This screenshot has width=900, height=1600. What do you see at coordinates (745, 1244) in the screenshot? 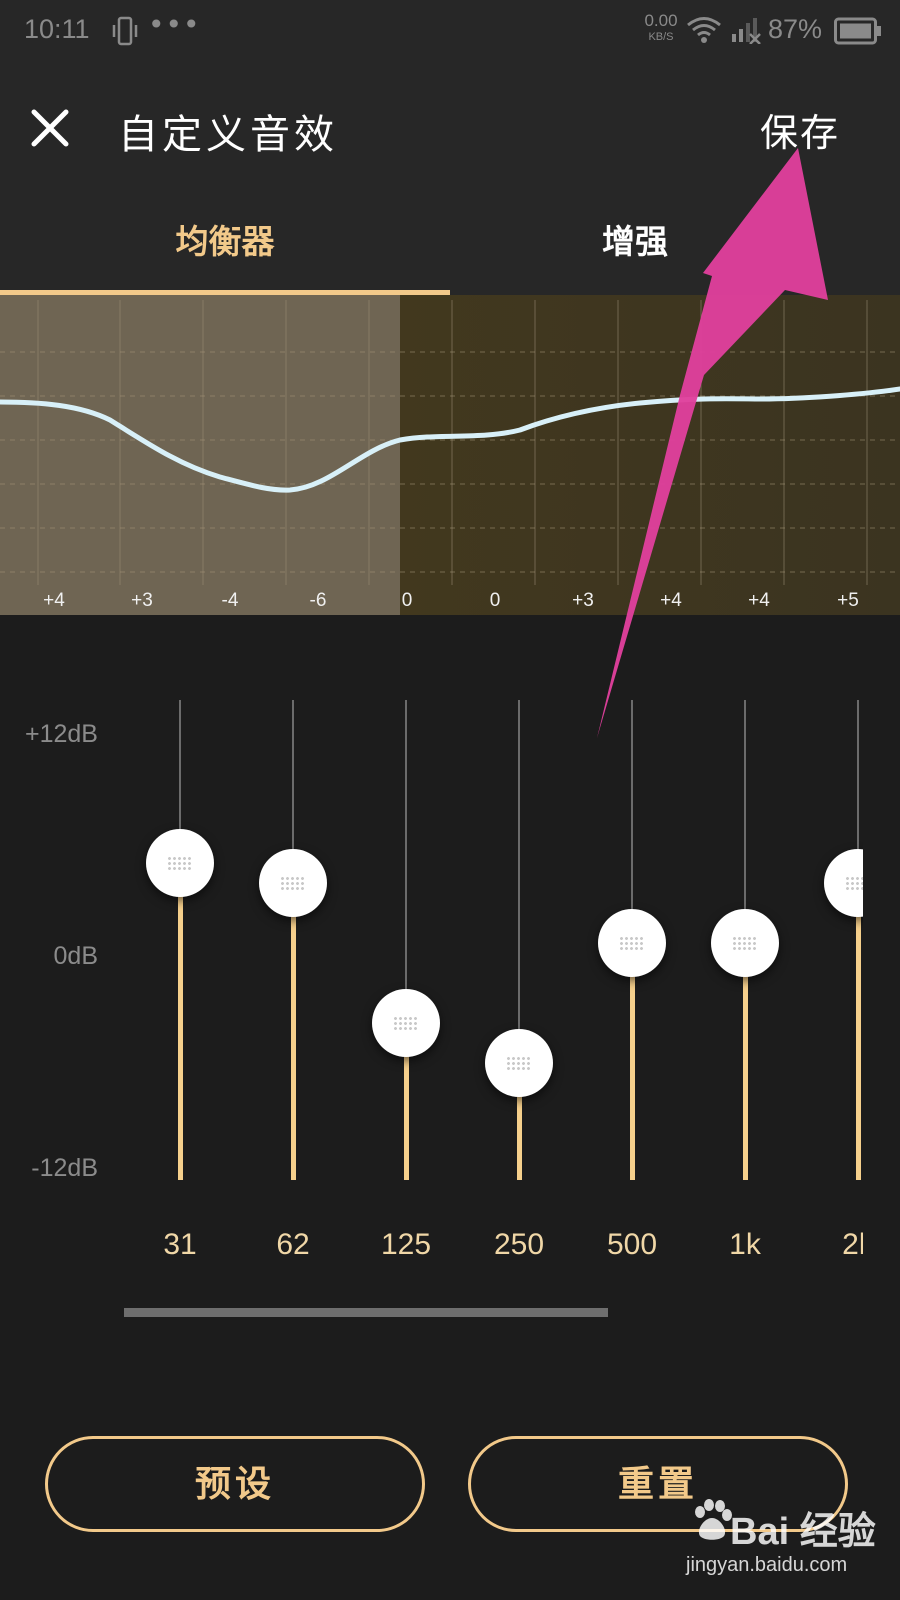
I see `freq-label: 1k` at bounding box center [745, 1244].